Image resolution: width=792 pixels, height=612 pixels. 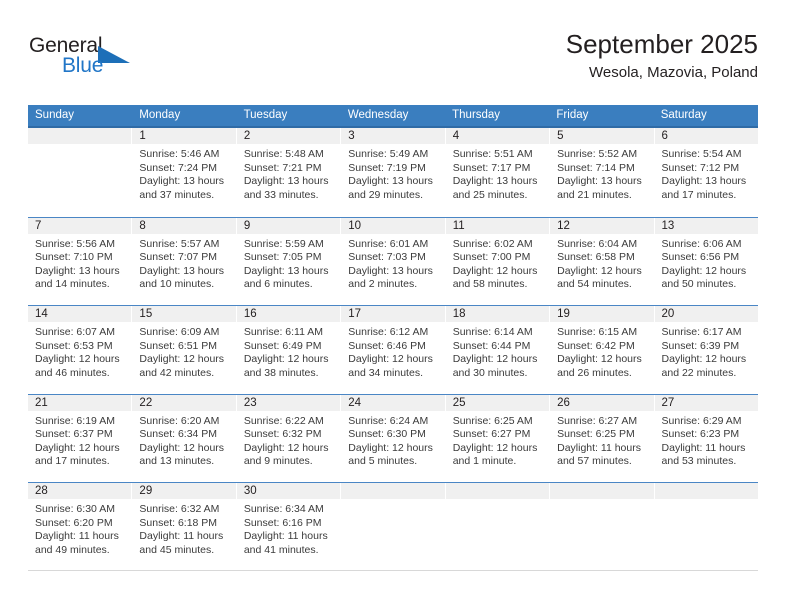 What do you see at coordinates (597, 243) in the screenshot?
I see `day-sunrise-text: Sunrise: 6:04 AM` at bounding box center [597, 243].